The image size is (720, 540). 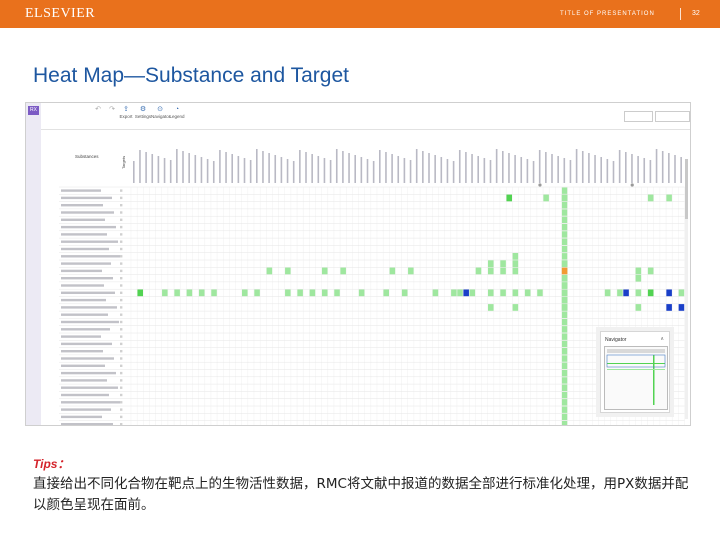 What do you see at coordinates (143, 112) in the screenshot?
I see `settings-button: ⚙ Settings` at bounding box center [143, 112].